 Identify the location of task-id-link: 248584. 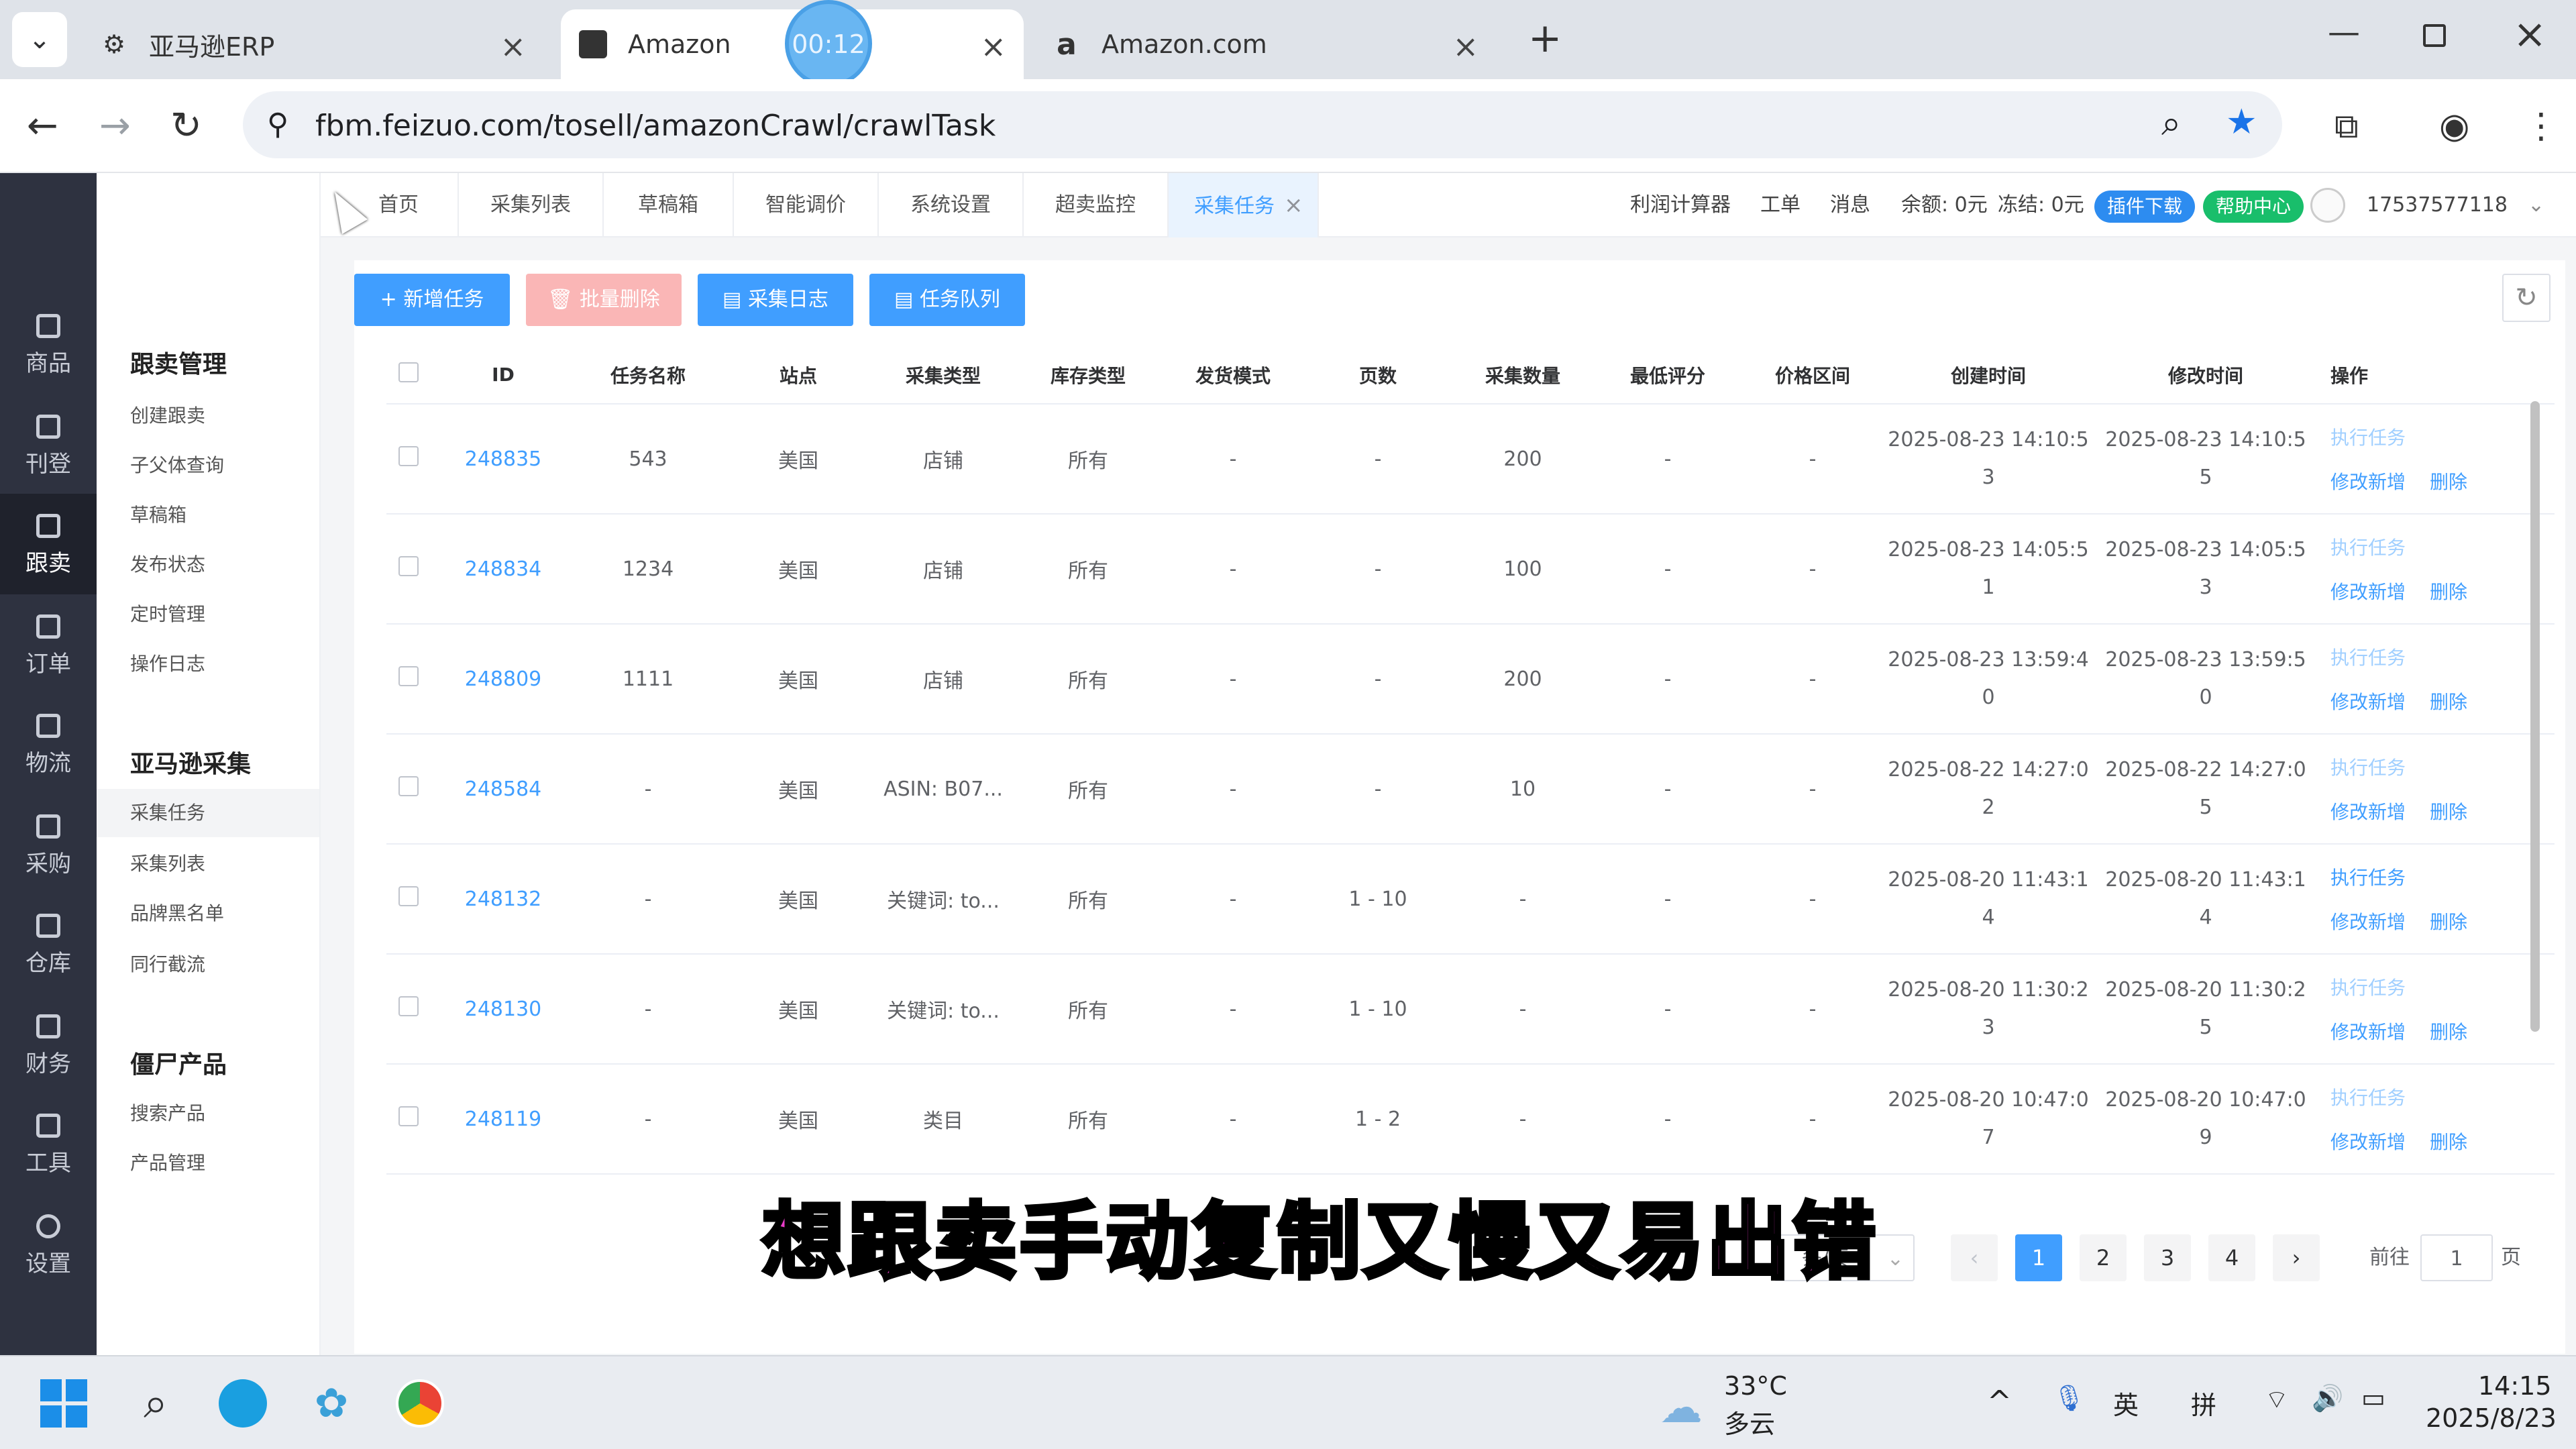
(503, 789).